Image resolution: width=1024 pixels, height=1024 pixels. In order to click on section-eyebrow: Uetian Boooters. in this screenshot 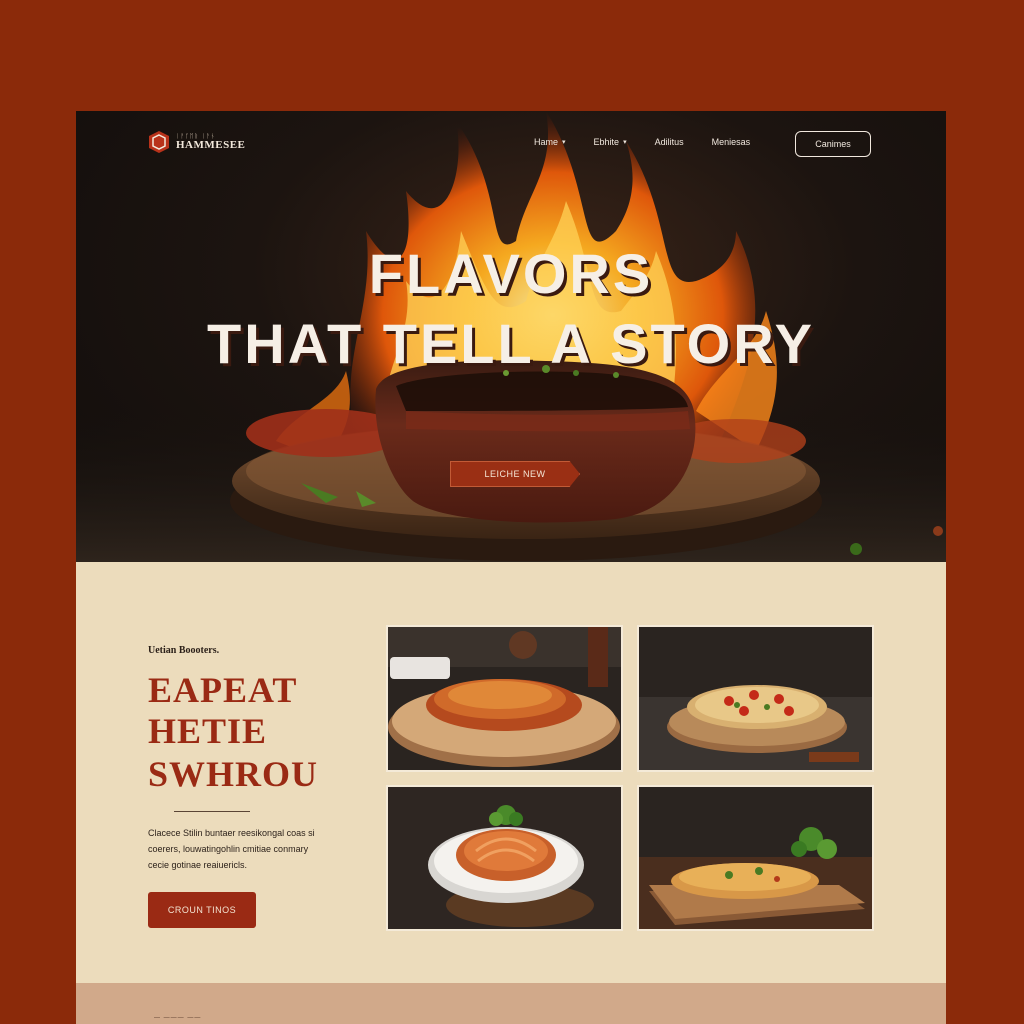, I will do `click(184, 650)`.